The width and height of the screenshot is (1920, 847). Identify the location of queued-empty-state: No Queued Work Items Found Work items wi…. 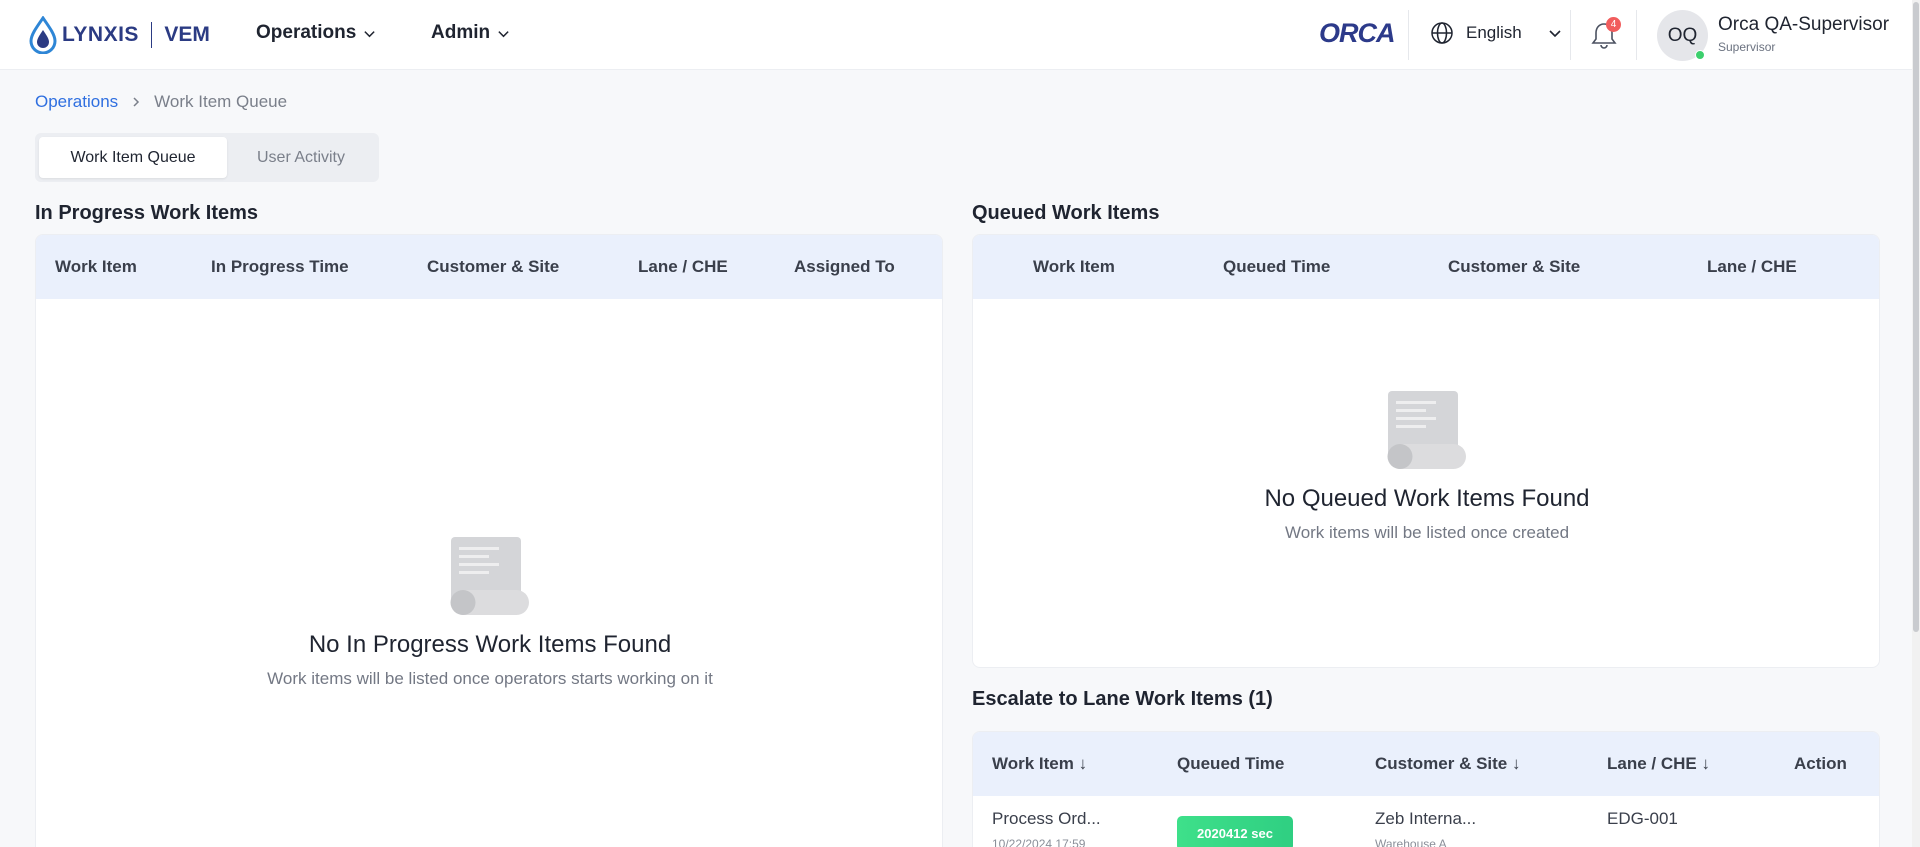
(1426, 466).